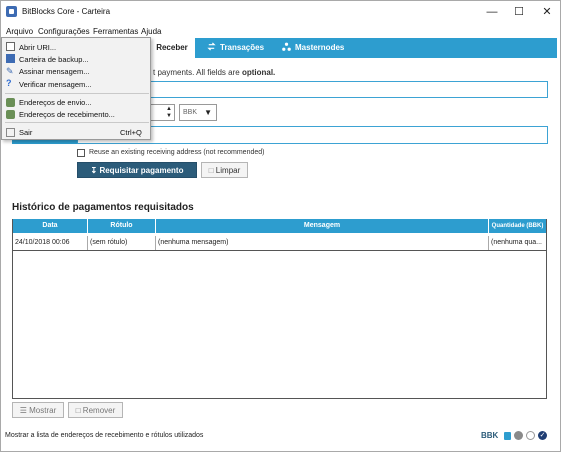  I want to click on status-unit: BBK, so click(489, 435).